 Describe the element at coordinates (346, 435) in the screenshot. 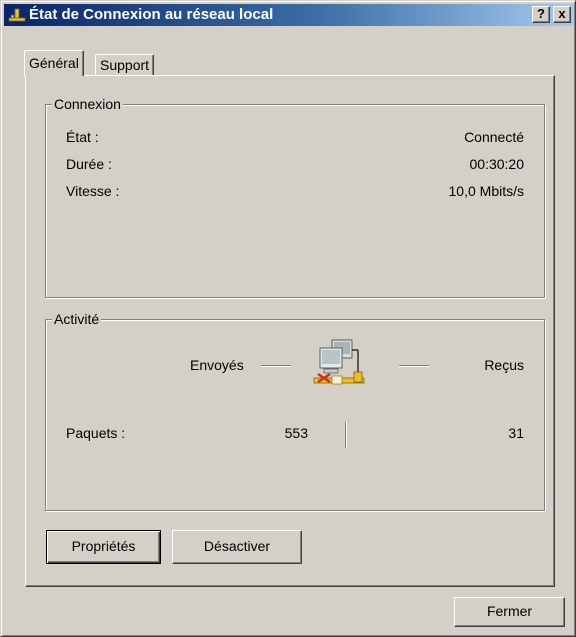

I see `packets-divider` at that location.